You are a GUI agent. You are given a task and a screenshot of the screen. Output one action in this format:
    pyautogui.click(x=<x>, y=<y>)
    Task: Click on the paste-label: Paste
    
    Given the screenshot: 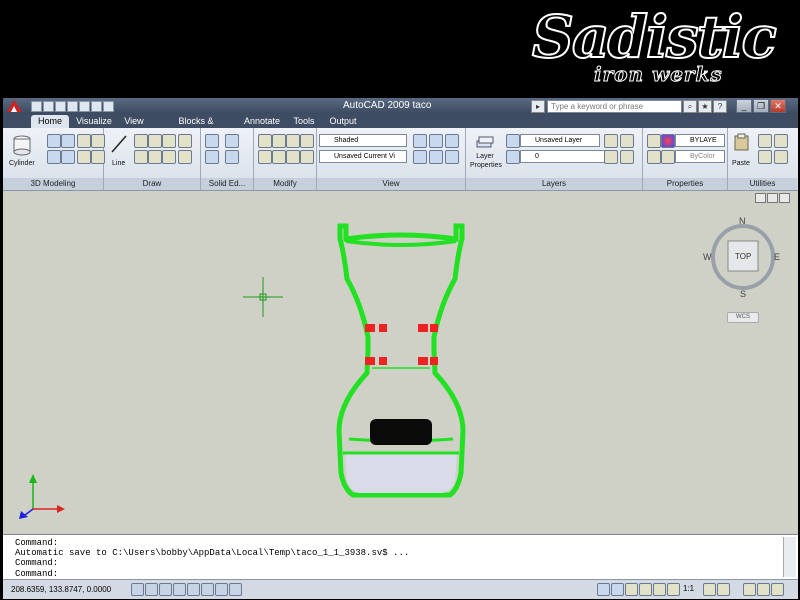 What is the action you would take?
    pyautogui.click(x=741, y=163)
    